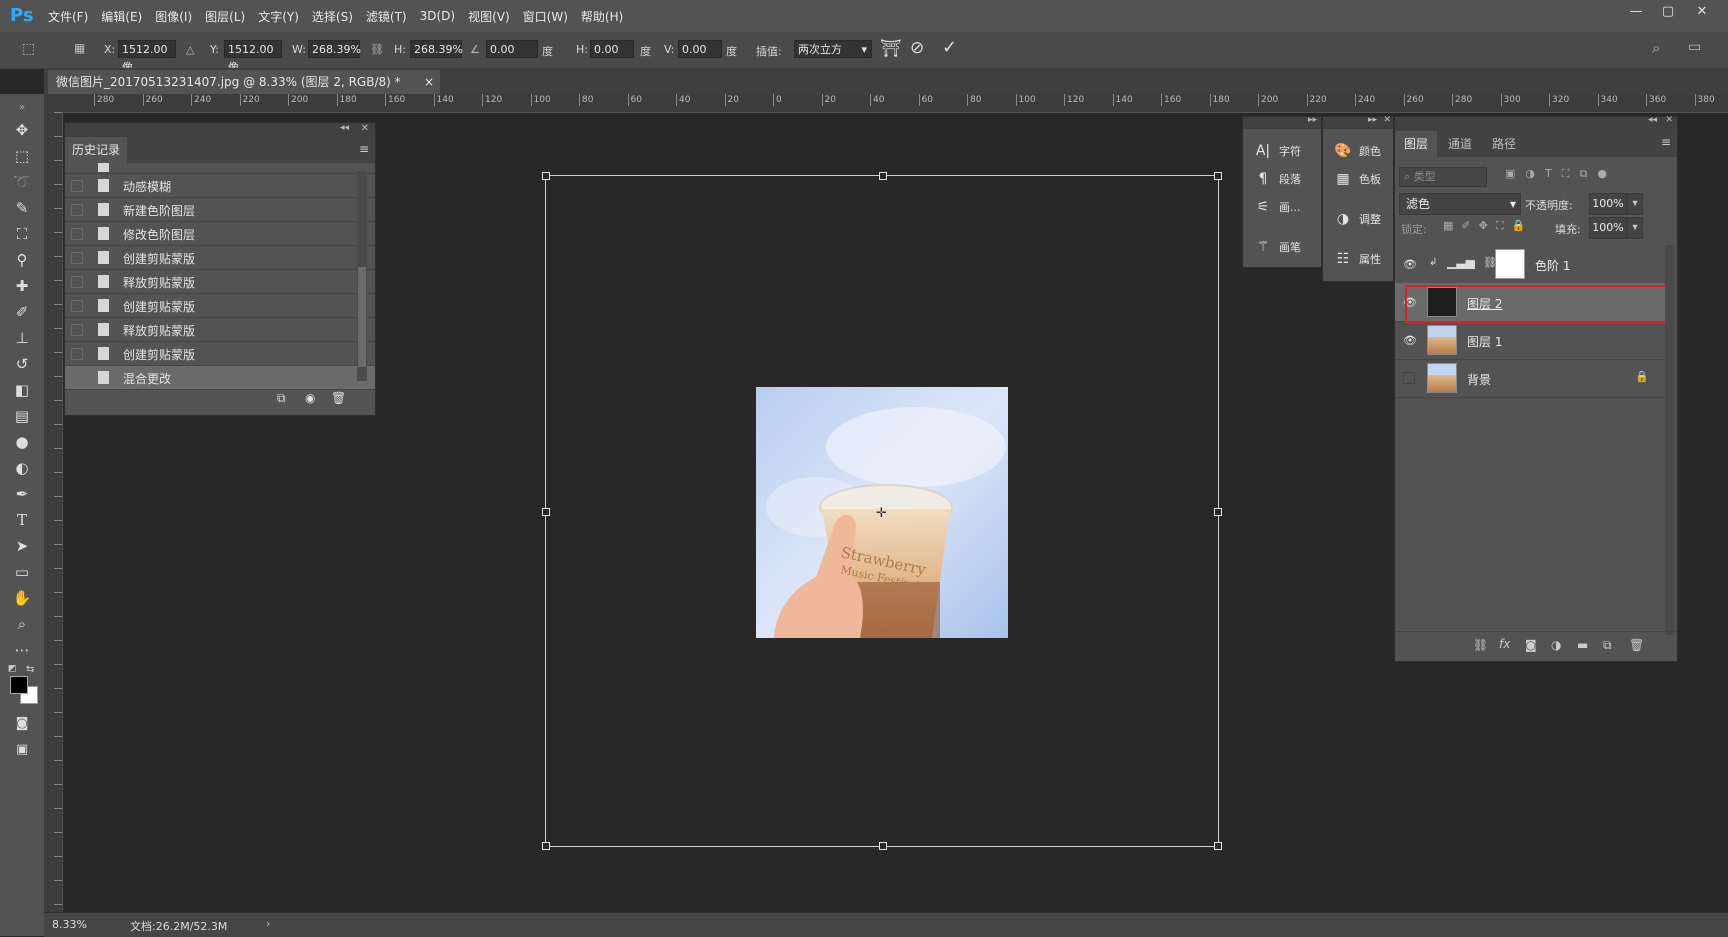 Image resolution: width=1728 pixels, height=937 pixels. Describe the element at coordinates (1608, 228) in the screenshot. I see `fill-field: 100%` at that location.